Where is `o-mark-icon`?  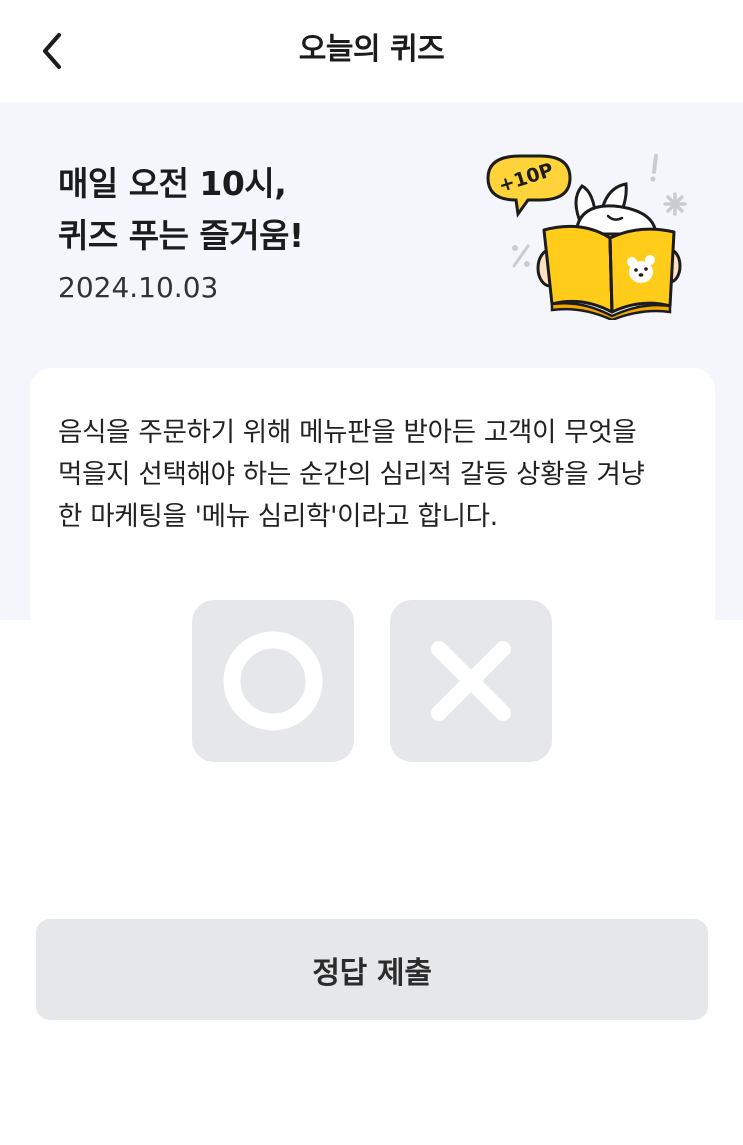
o-mark-icon is located at coordinates (273, 681).